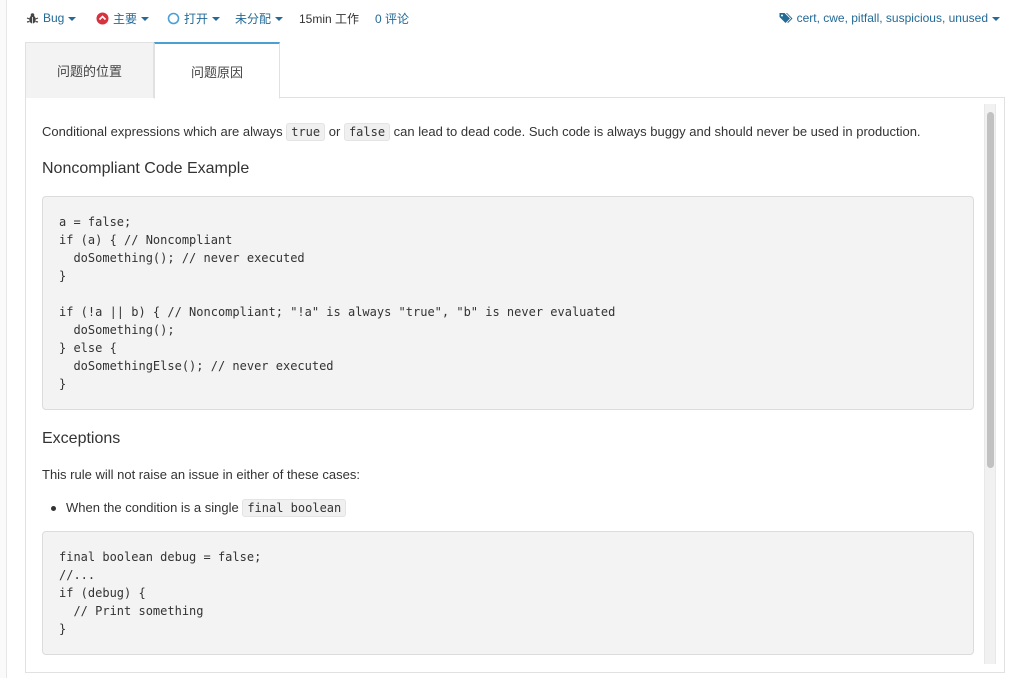  I want to click on rule-tabs: 问题的位置 问题原因, so click(515, 70).